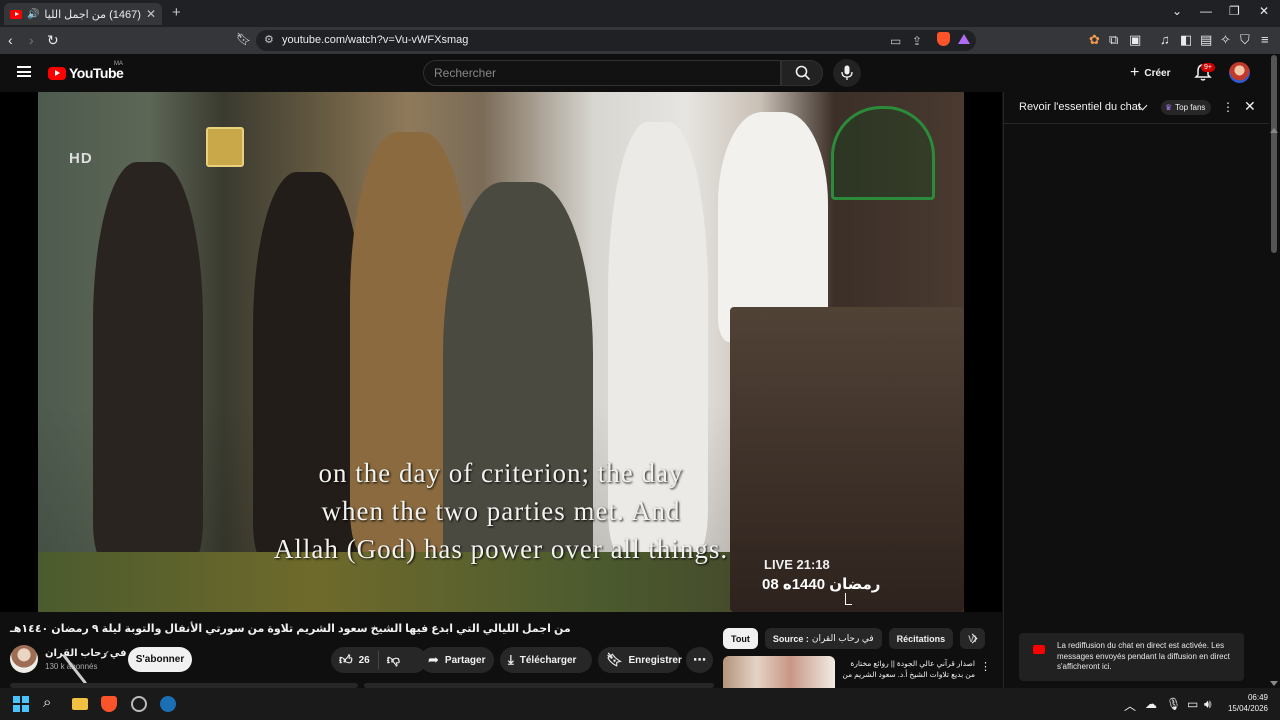 The width and height of the screenshot is (1280, 720). What do you see at coordinates (86, 653) in the screenshot?
I see `channel-name: في رحاب القران` at bounding box center [86, 653].